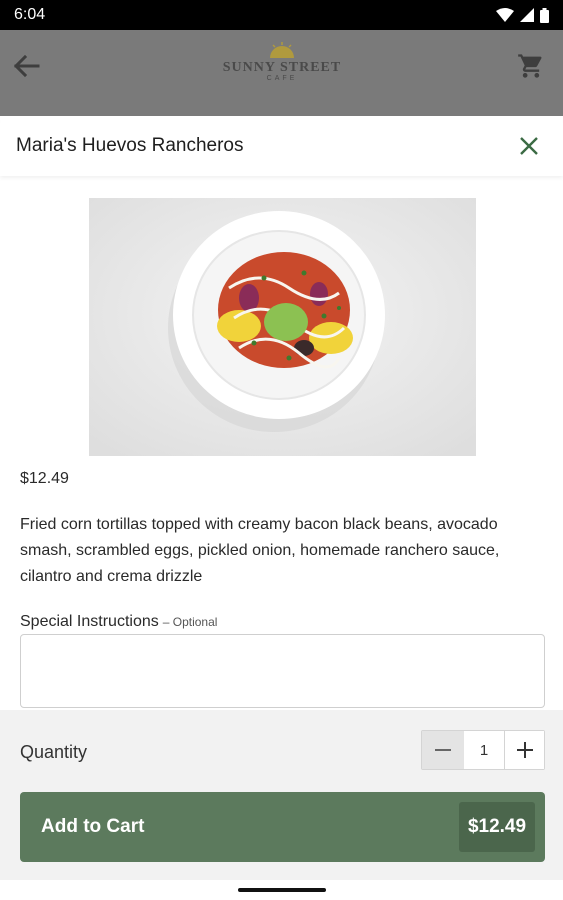 The height and width of the screenshot is (900, 563). I want to click on back-button, so click(26, 66).